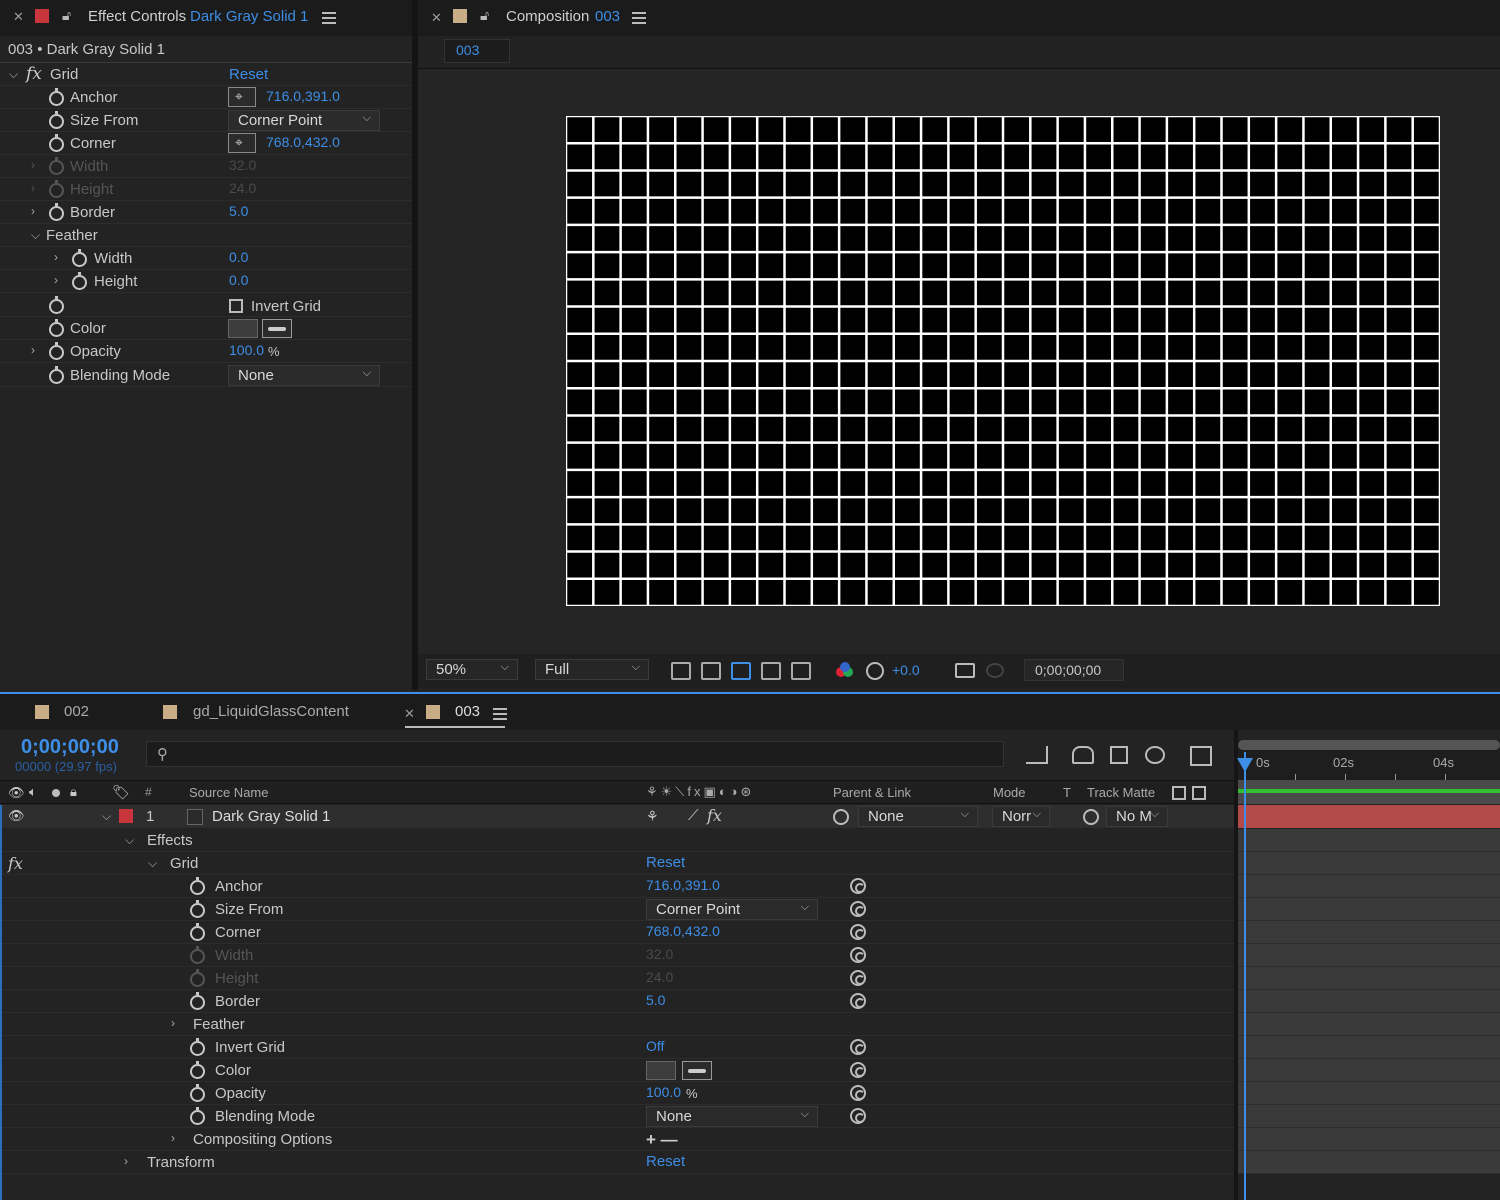 This screenshot has height=1200, width=1500. What do you see at coordinates (303, 96) in the screenshot?
I see `anchor-value: 716.0,391.0` at bounding box center [303, 96].